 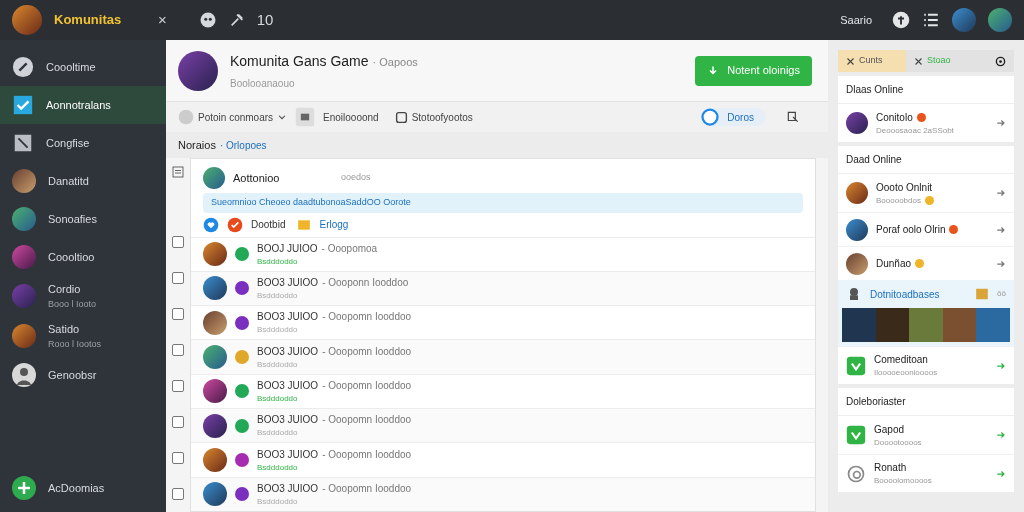 What do you see at coordinates (68, 181) in the screenshot?
I see `sidebar-label: Danatitd` at bounding box center [68, 181].